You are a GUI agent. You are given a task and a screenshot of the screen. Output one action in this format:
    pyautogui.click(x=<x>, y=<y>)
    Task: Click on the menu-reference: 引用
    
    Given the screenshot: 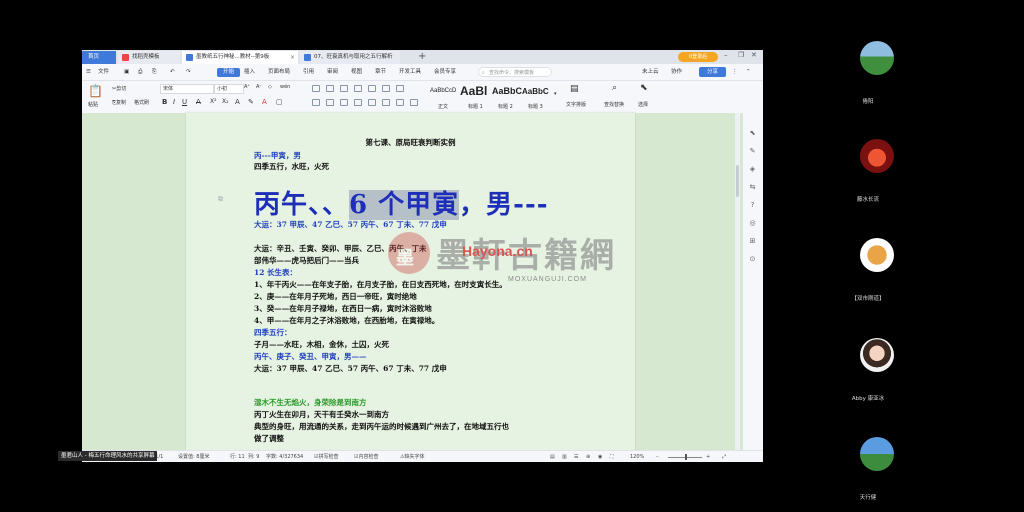 What is the action you would take?
    pyautogui.click(x=308, y=72)
    